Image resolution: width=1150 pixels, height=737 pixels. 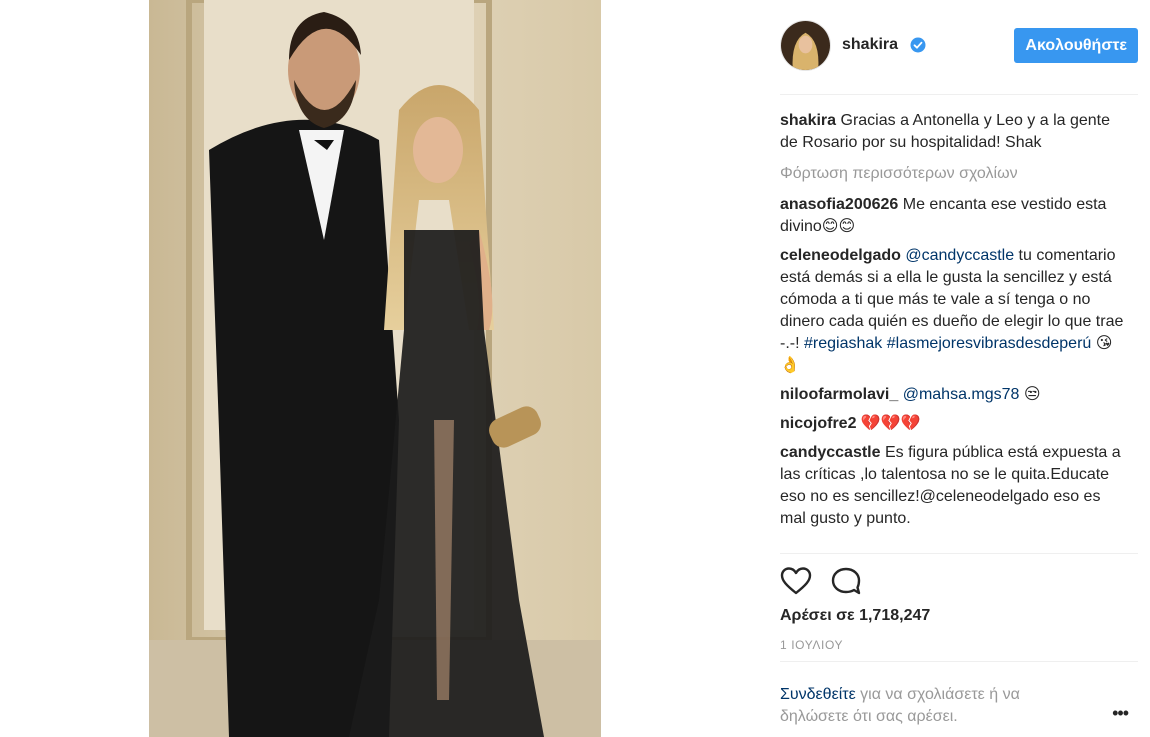 I want to click on likes-count: Αρέσει σε 1,718,247, so click(x=855, y=616).